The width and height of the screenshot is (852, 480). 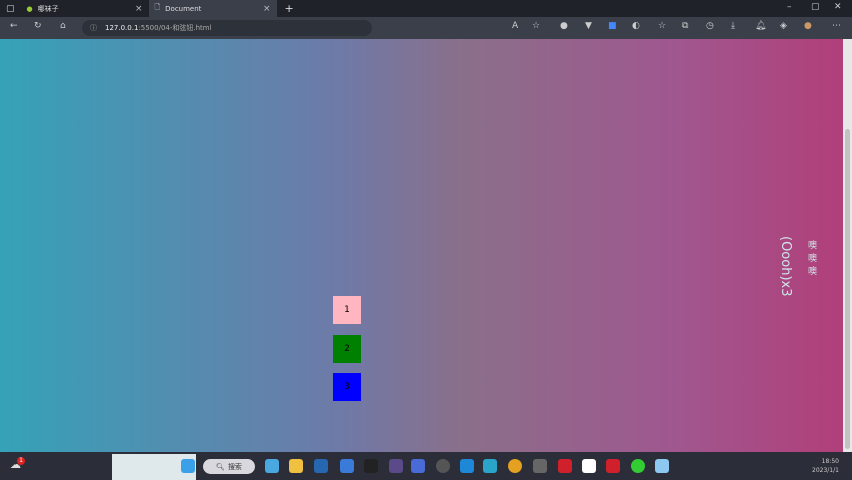 What do you see at coordinates (220, 466) in the screenshot?
I see `search-icon: 🔍︎` at bounding box center [220, 466].